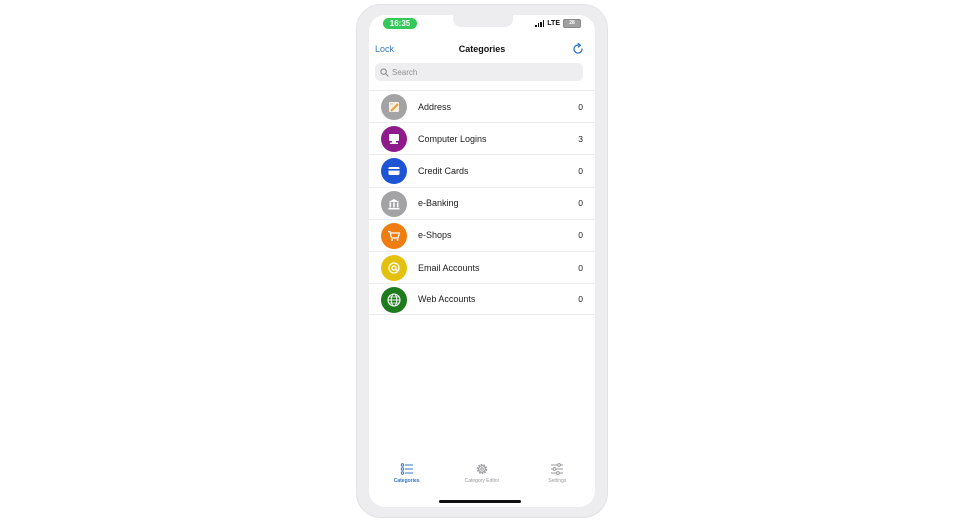 The height and width of the screenshot is (522, 960). I want to click on signal-icon, so click(540, 23).